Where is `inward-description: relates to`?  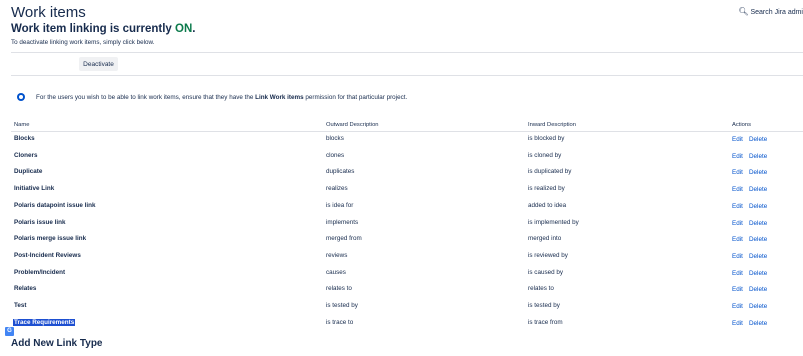
inward-description: relates to is located at coordinates (541, 289).